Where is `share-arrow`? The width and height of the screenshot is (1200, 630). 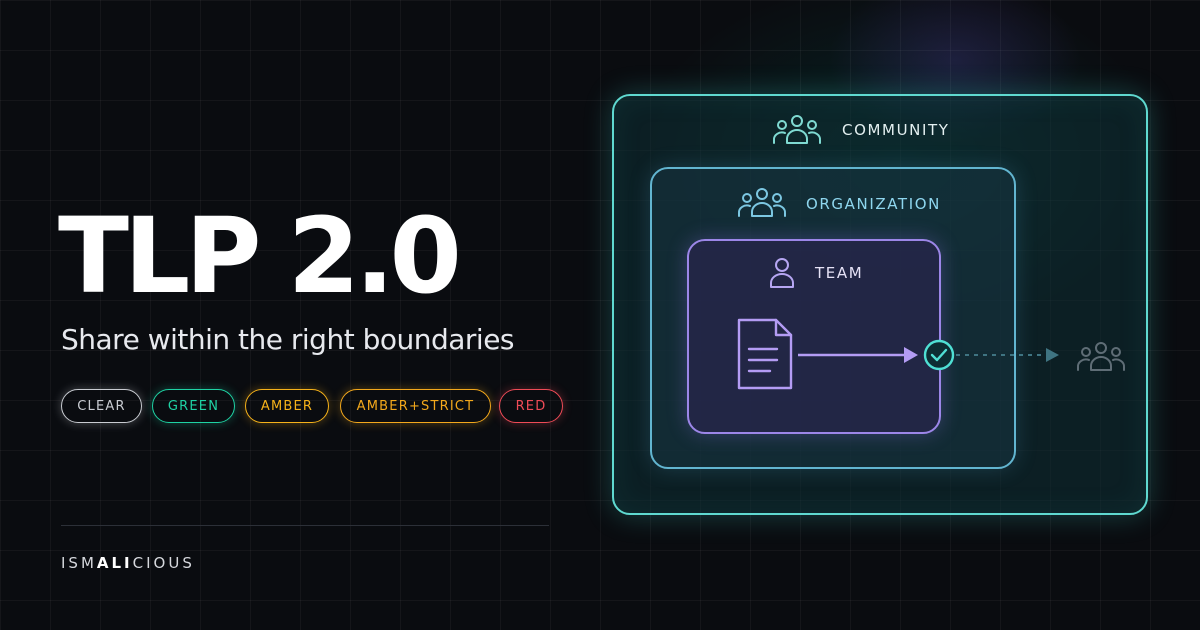 share-arrow is located at coordinates (858, 355).